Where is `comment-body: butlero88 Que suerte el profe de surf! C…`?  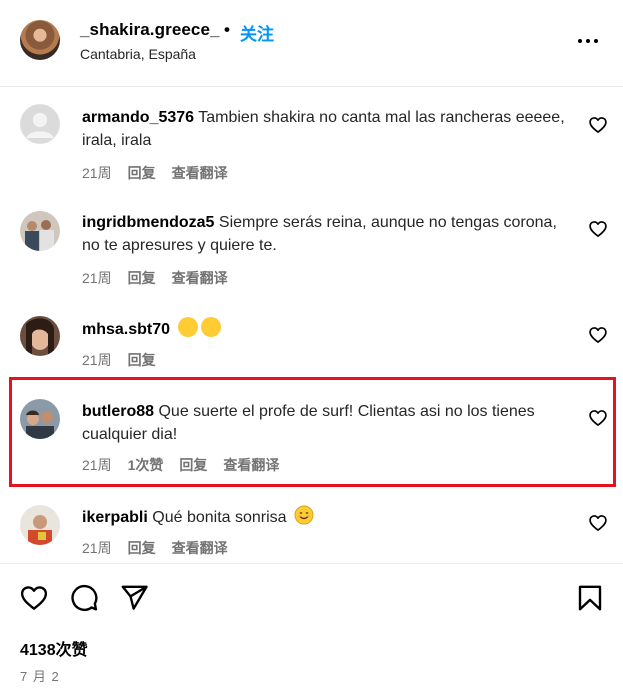
comment-body: butlero88 Que suerte el profe de surf! C… is located at coordinates (327, 423).